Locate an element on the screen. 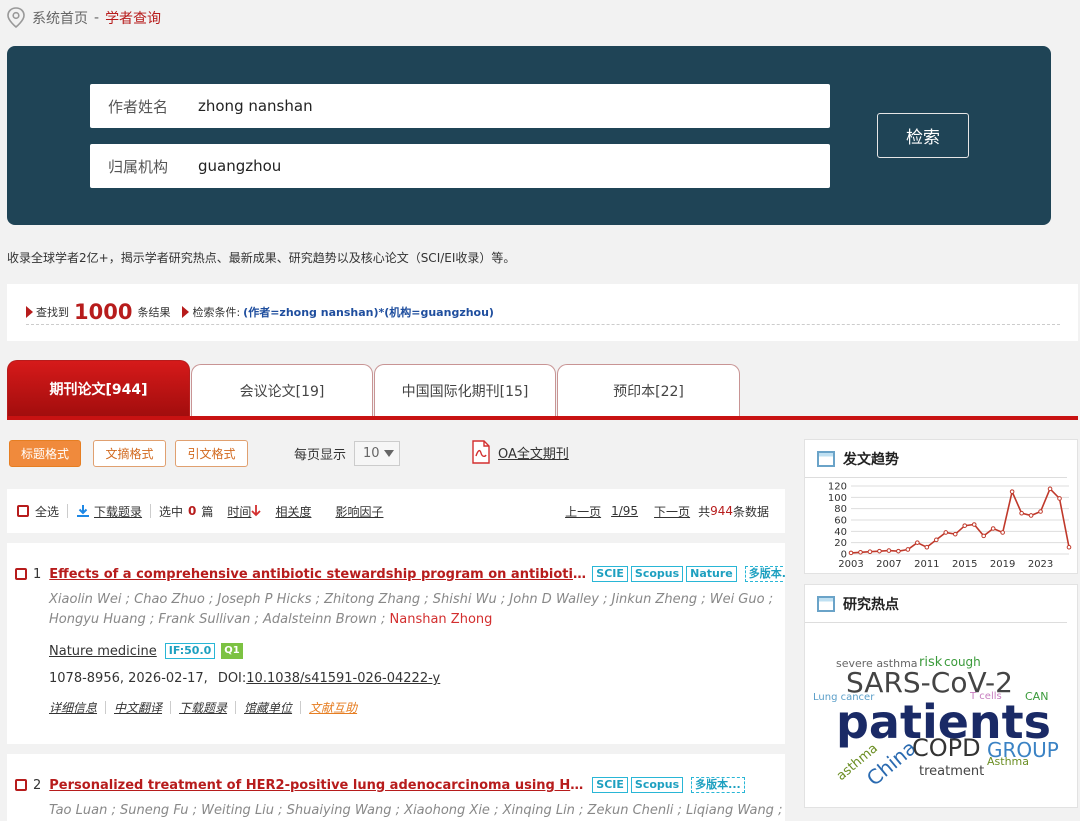 The image size is (1080, 821). breadcrumb-current: 学者查询 is located at coordinates (133, 19).